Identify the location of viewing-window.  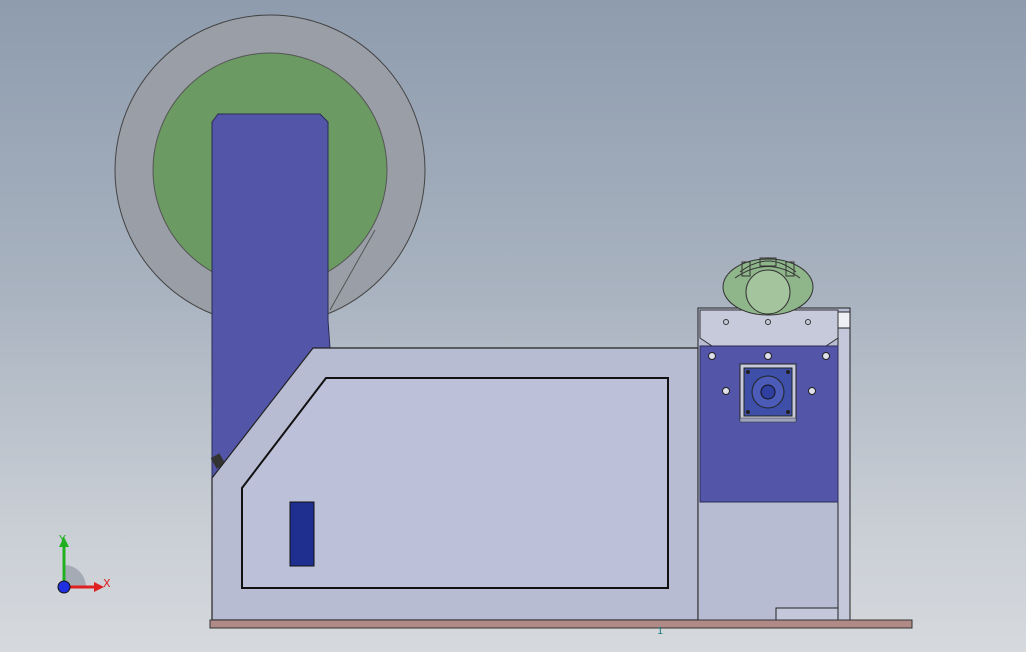
(302, 534).